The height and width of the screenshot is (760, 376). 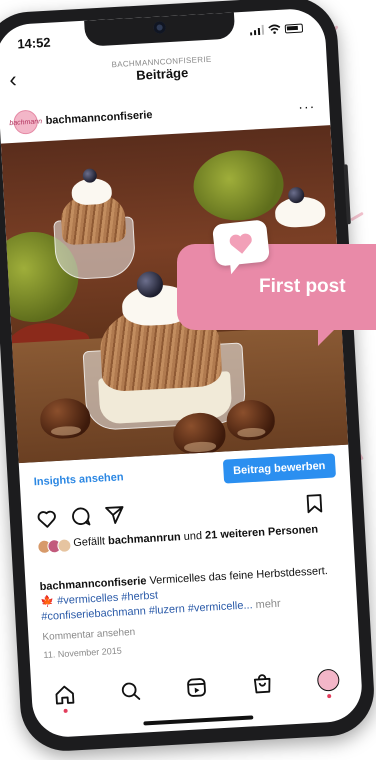 I want to click on caption-more-link: mehr, so click(x=266, y=604).